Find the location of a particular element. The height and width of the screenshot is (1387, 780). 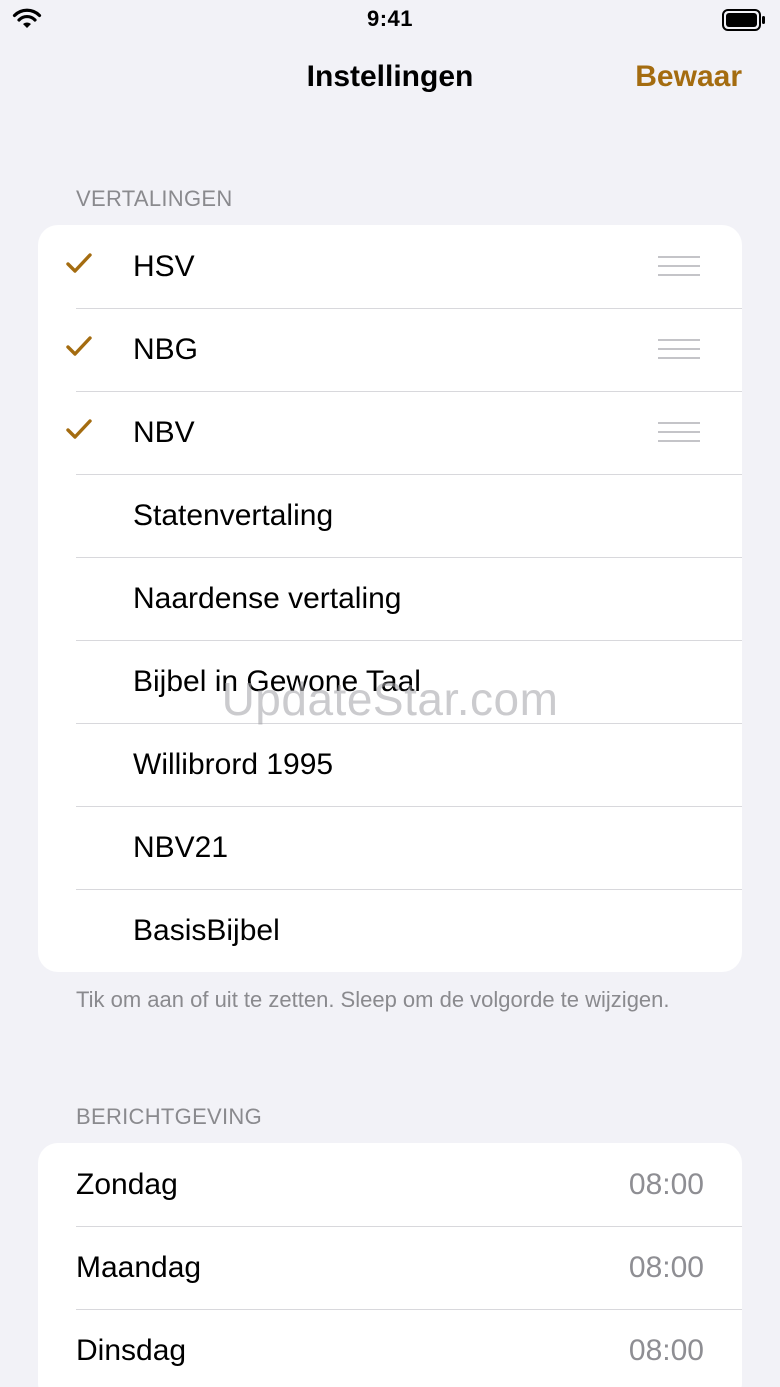

translation-label: NBV21 is located at coordinates (181, 847).